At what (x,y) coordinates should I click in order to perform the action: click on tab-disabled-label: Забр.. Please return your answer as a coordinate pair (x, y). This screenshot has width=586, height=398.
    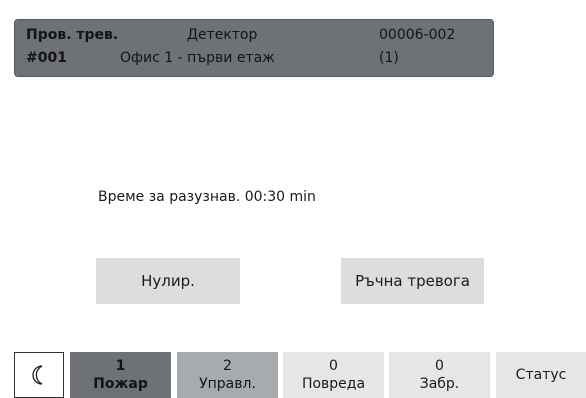
    Looking at the image, I should click on (439, 384).